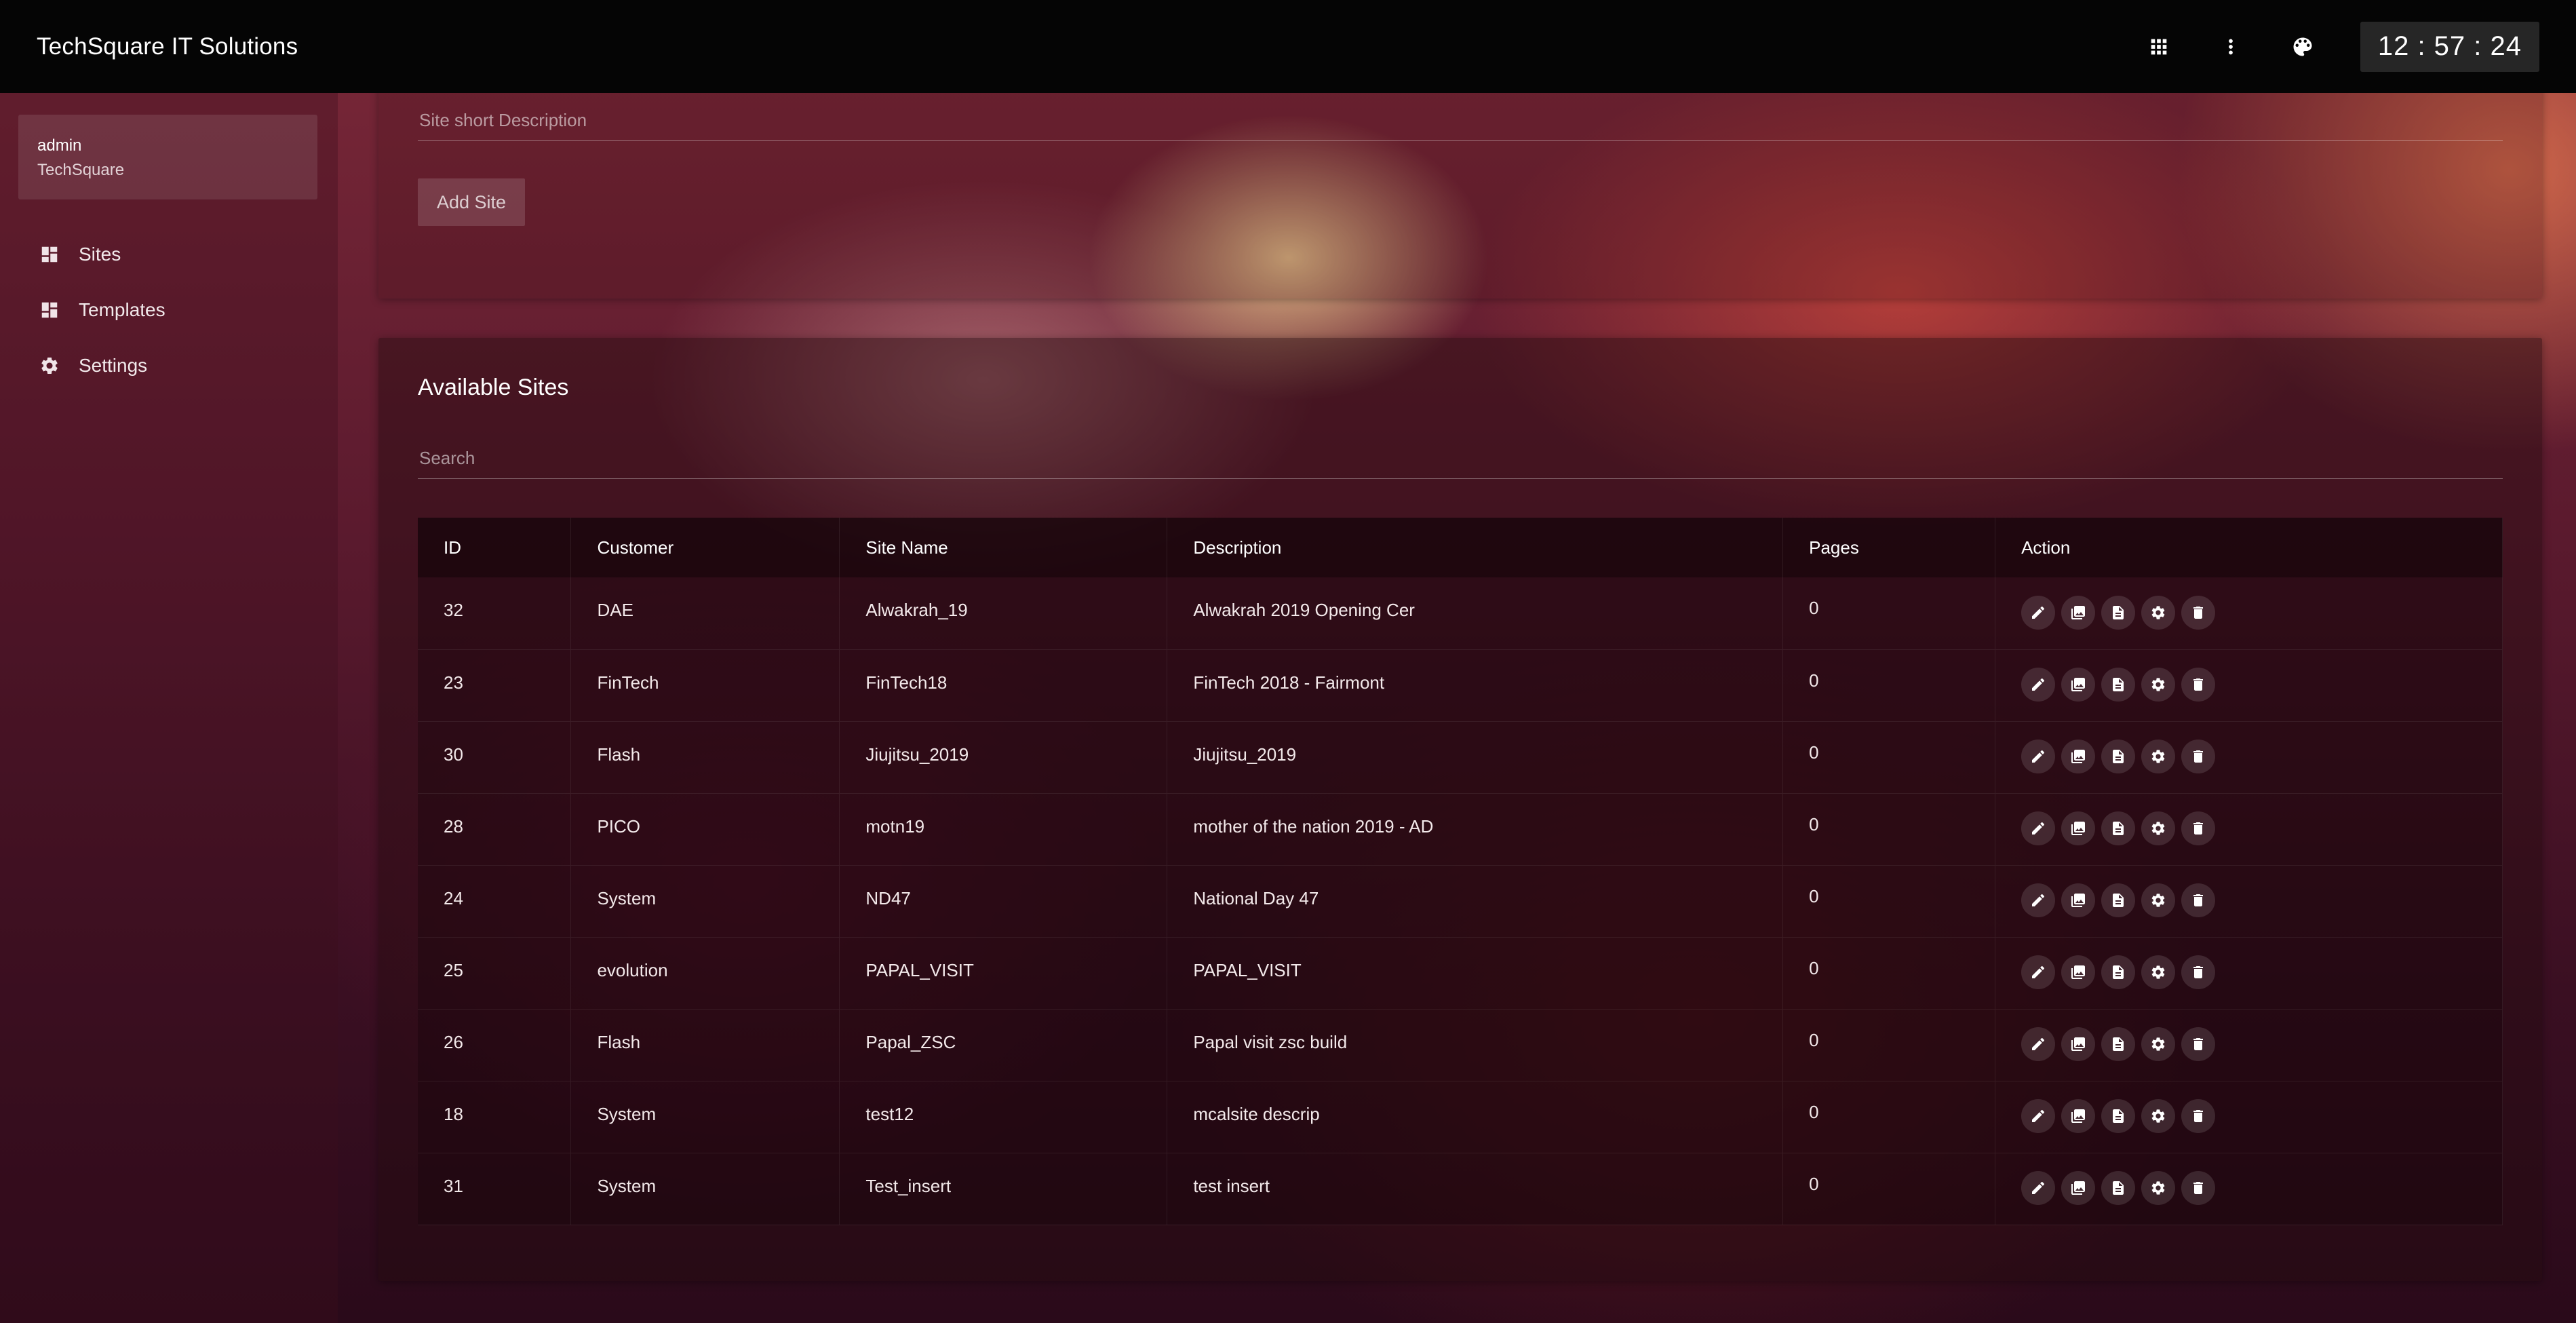  I want to click on user-card: admin TechSquare, so click(167, 157).